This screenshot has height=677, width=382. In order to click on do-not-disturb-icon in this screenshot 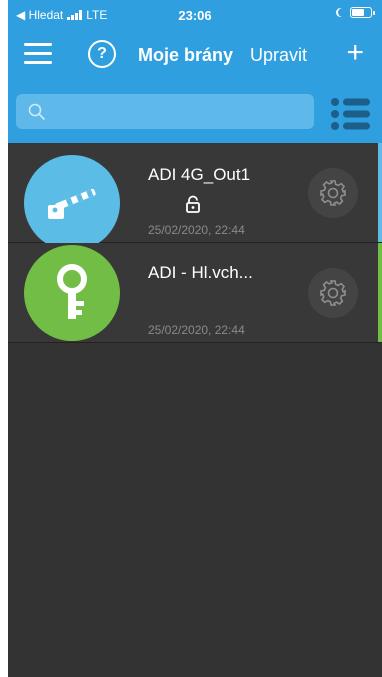, I will do `click(342, 12)`.